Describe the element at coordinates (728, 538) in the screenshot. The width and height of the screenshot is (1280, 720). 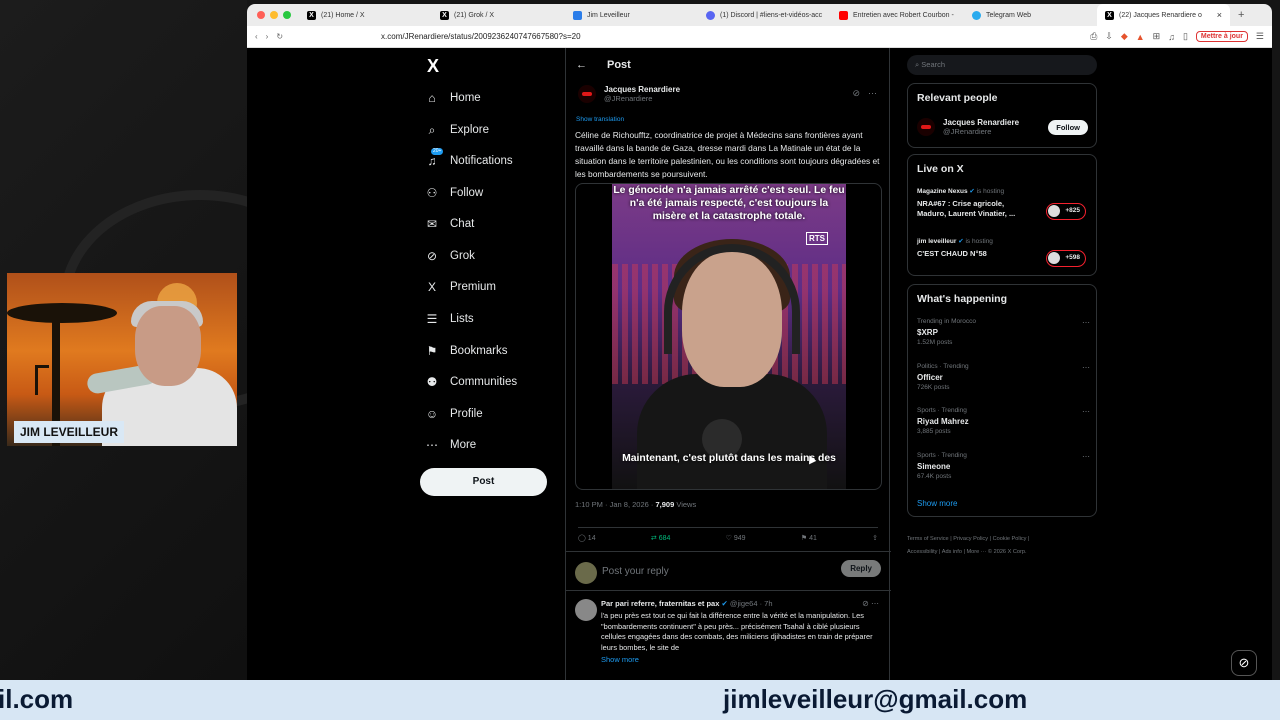
I see `heart-icon: ♡` at that location.